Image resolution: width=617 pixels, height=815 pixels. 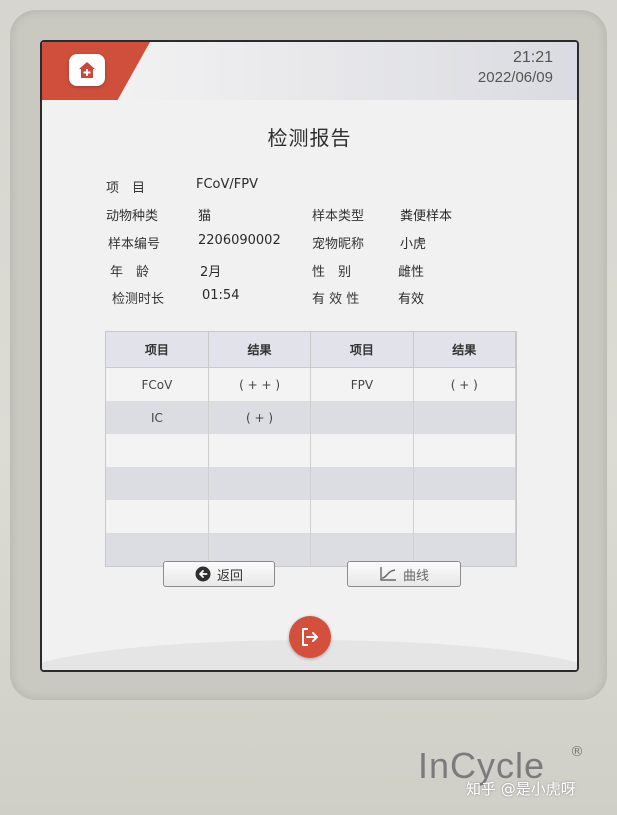 What do you see at coordinates (413, 244) in the screenshot?
I see `pet-name-value: 小虎` at bounding box center [413, 244].